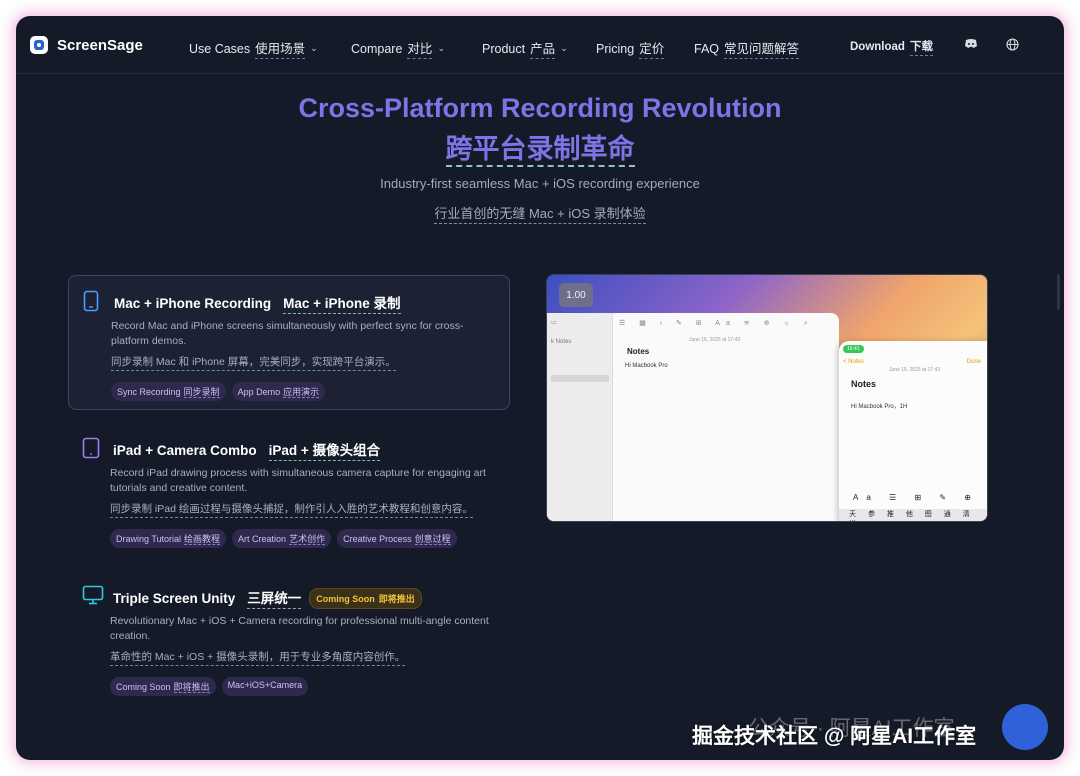 The width and height of the screenshot is (1080, 776). What do you see at coordinates (716, 323) in the screenshot?
I see `mac-notes-toolbar: ☰ ▦ ‹ ✎ ⊞ Aa ≋ ⊕ ☼ ⌕` at bounding box center [716, 323].